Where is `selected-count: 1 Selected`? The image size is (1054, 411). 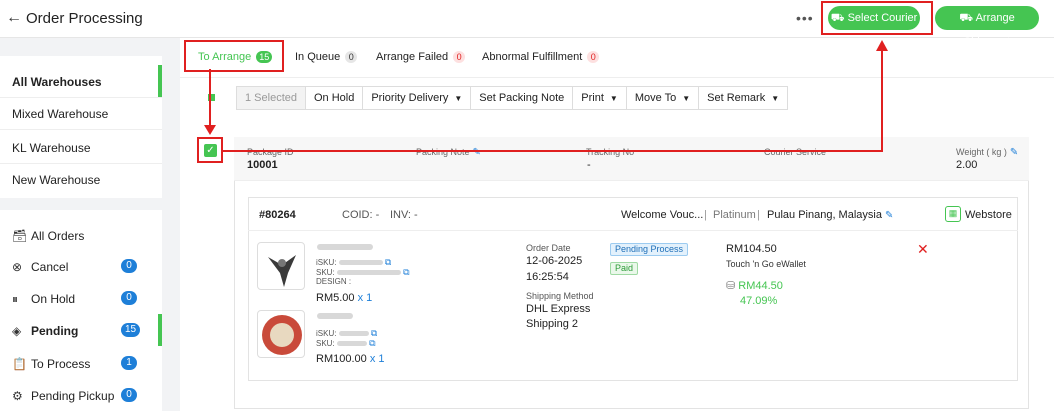
selected-count: 1 Selected is located at coordinates (271, 98).